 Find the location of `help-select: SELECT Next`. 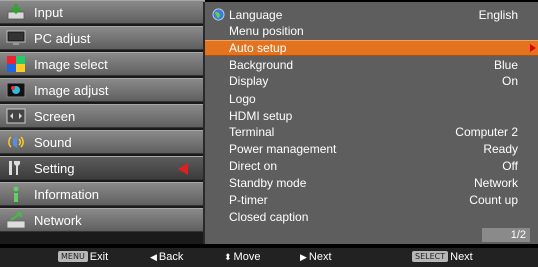

help-select: SELECT Next is located at coordinates (442, 257).